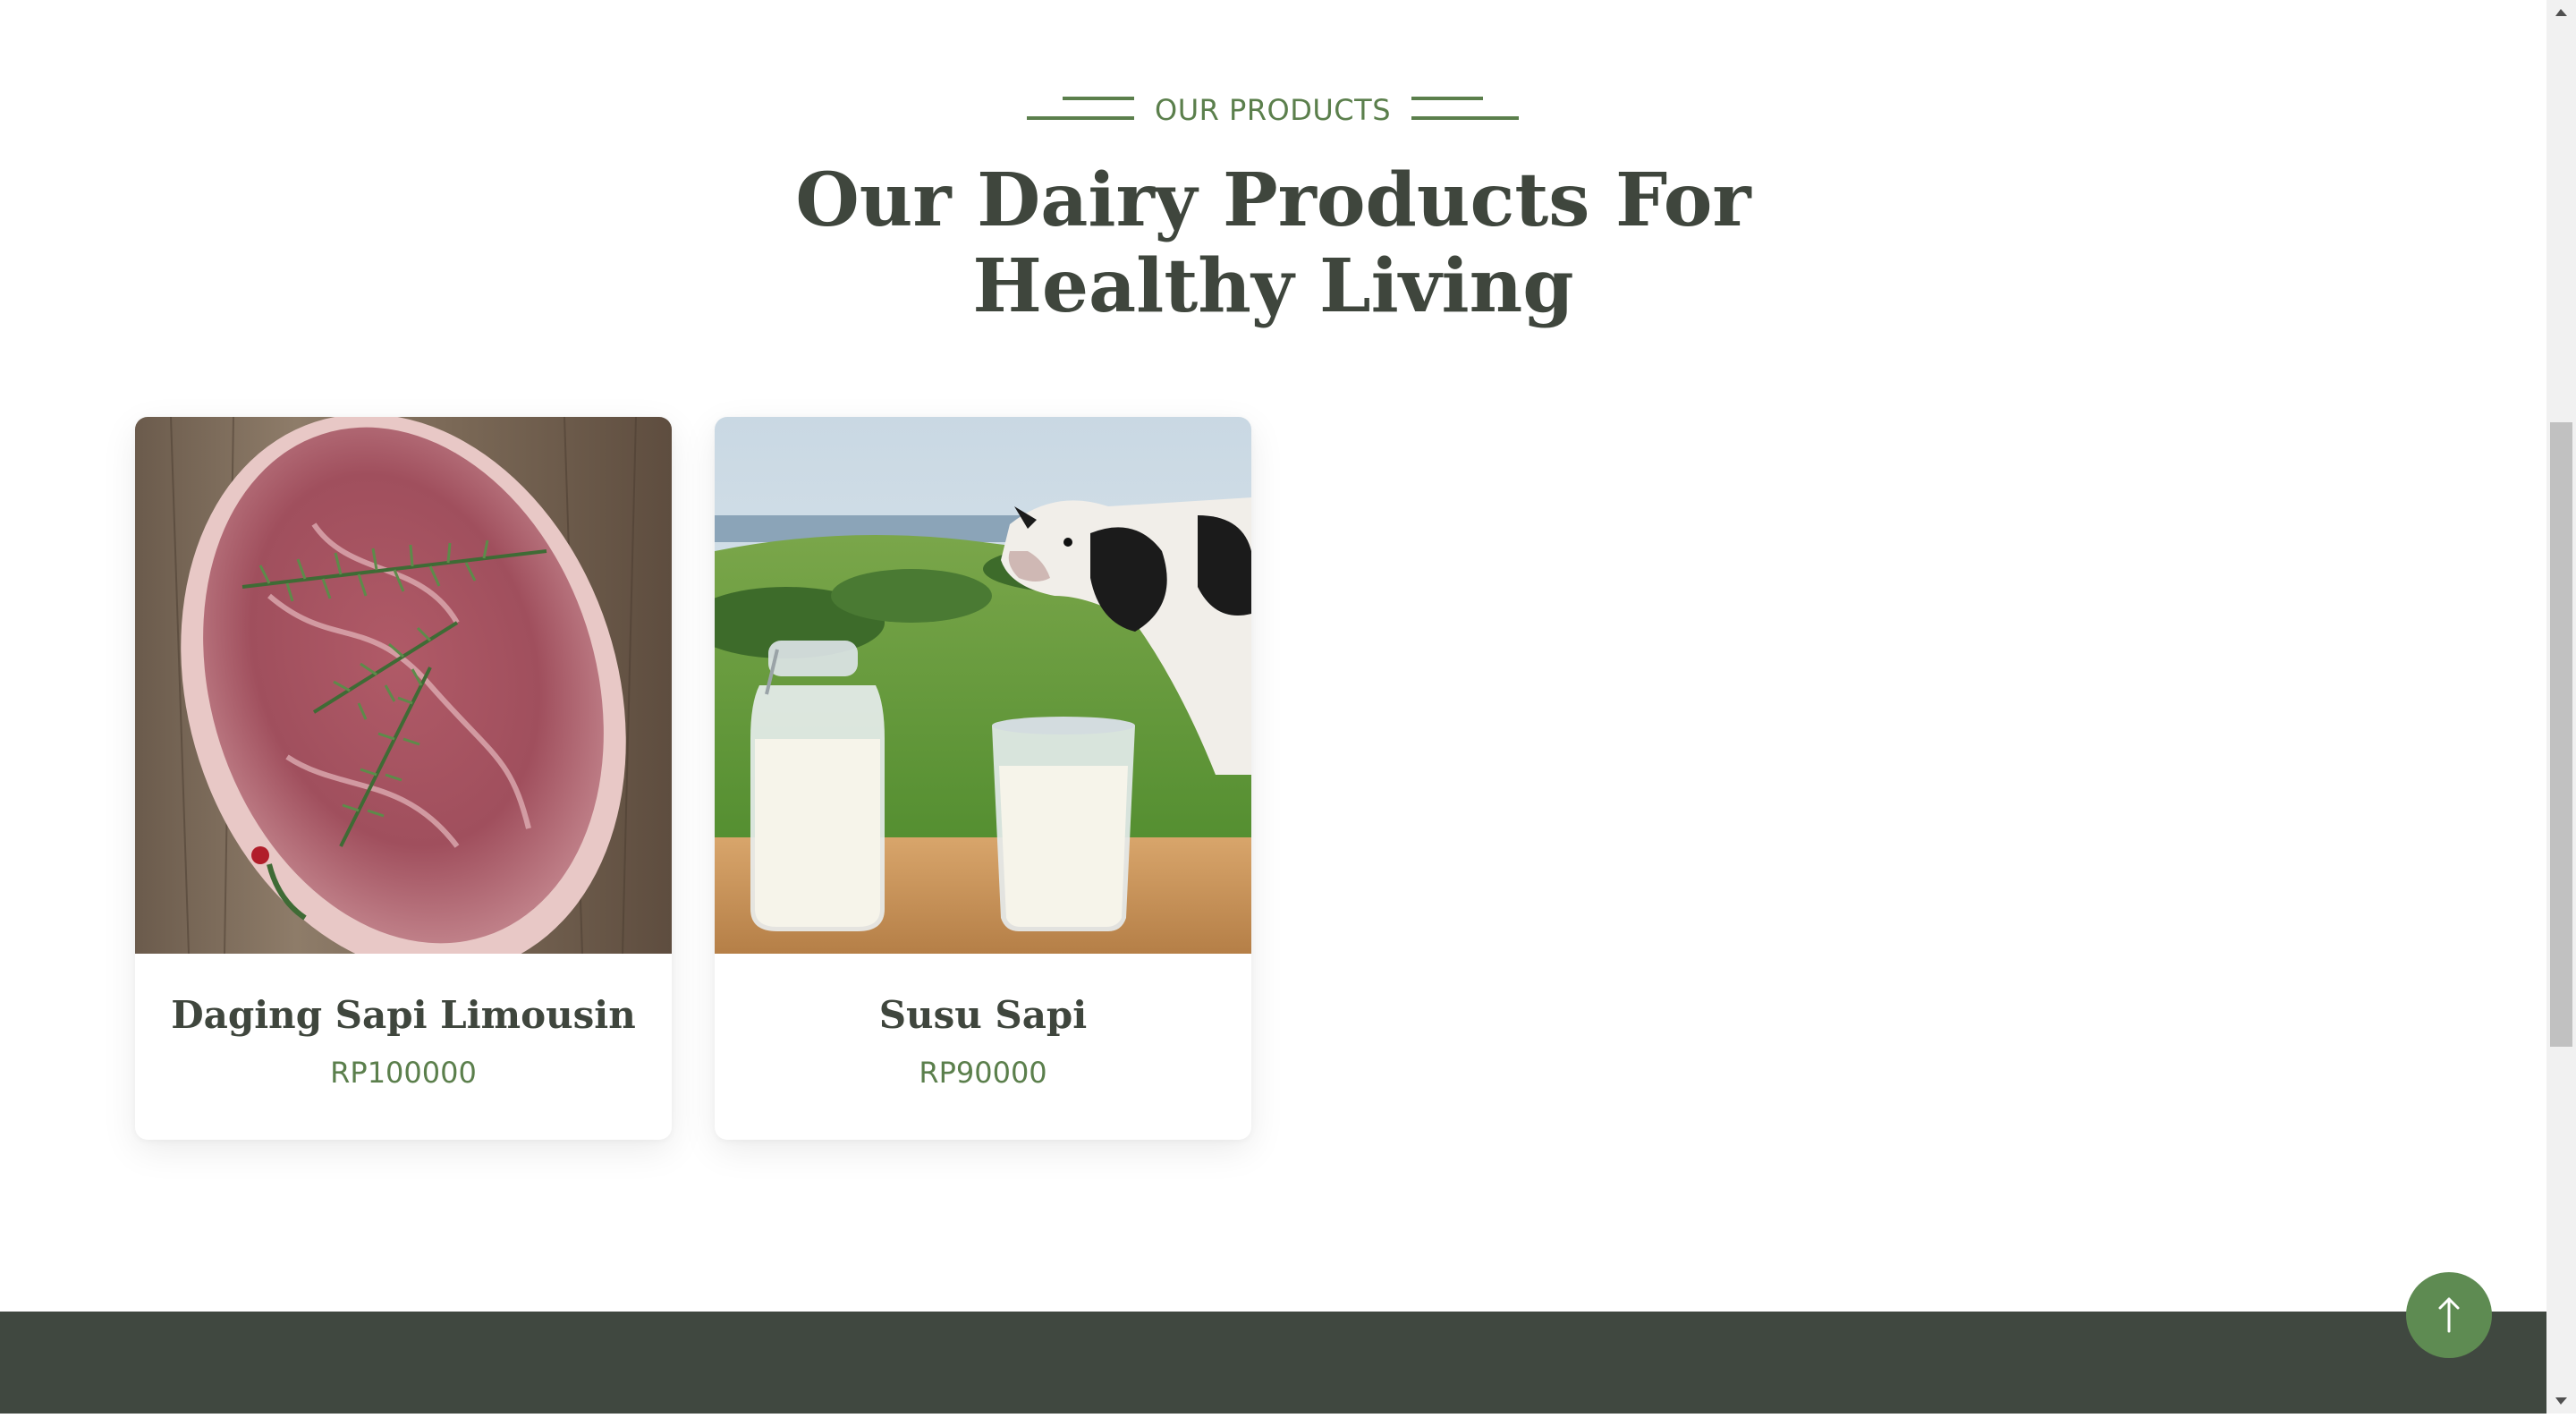  Describe the element at coordinates (983, 1015) in the screenshot. I see `product-name: Susu Sapi` at that location.